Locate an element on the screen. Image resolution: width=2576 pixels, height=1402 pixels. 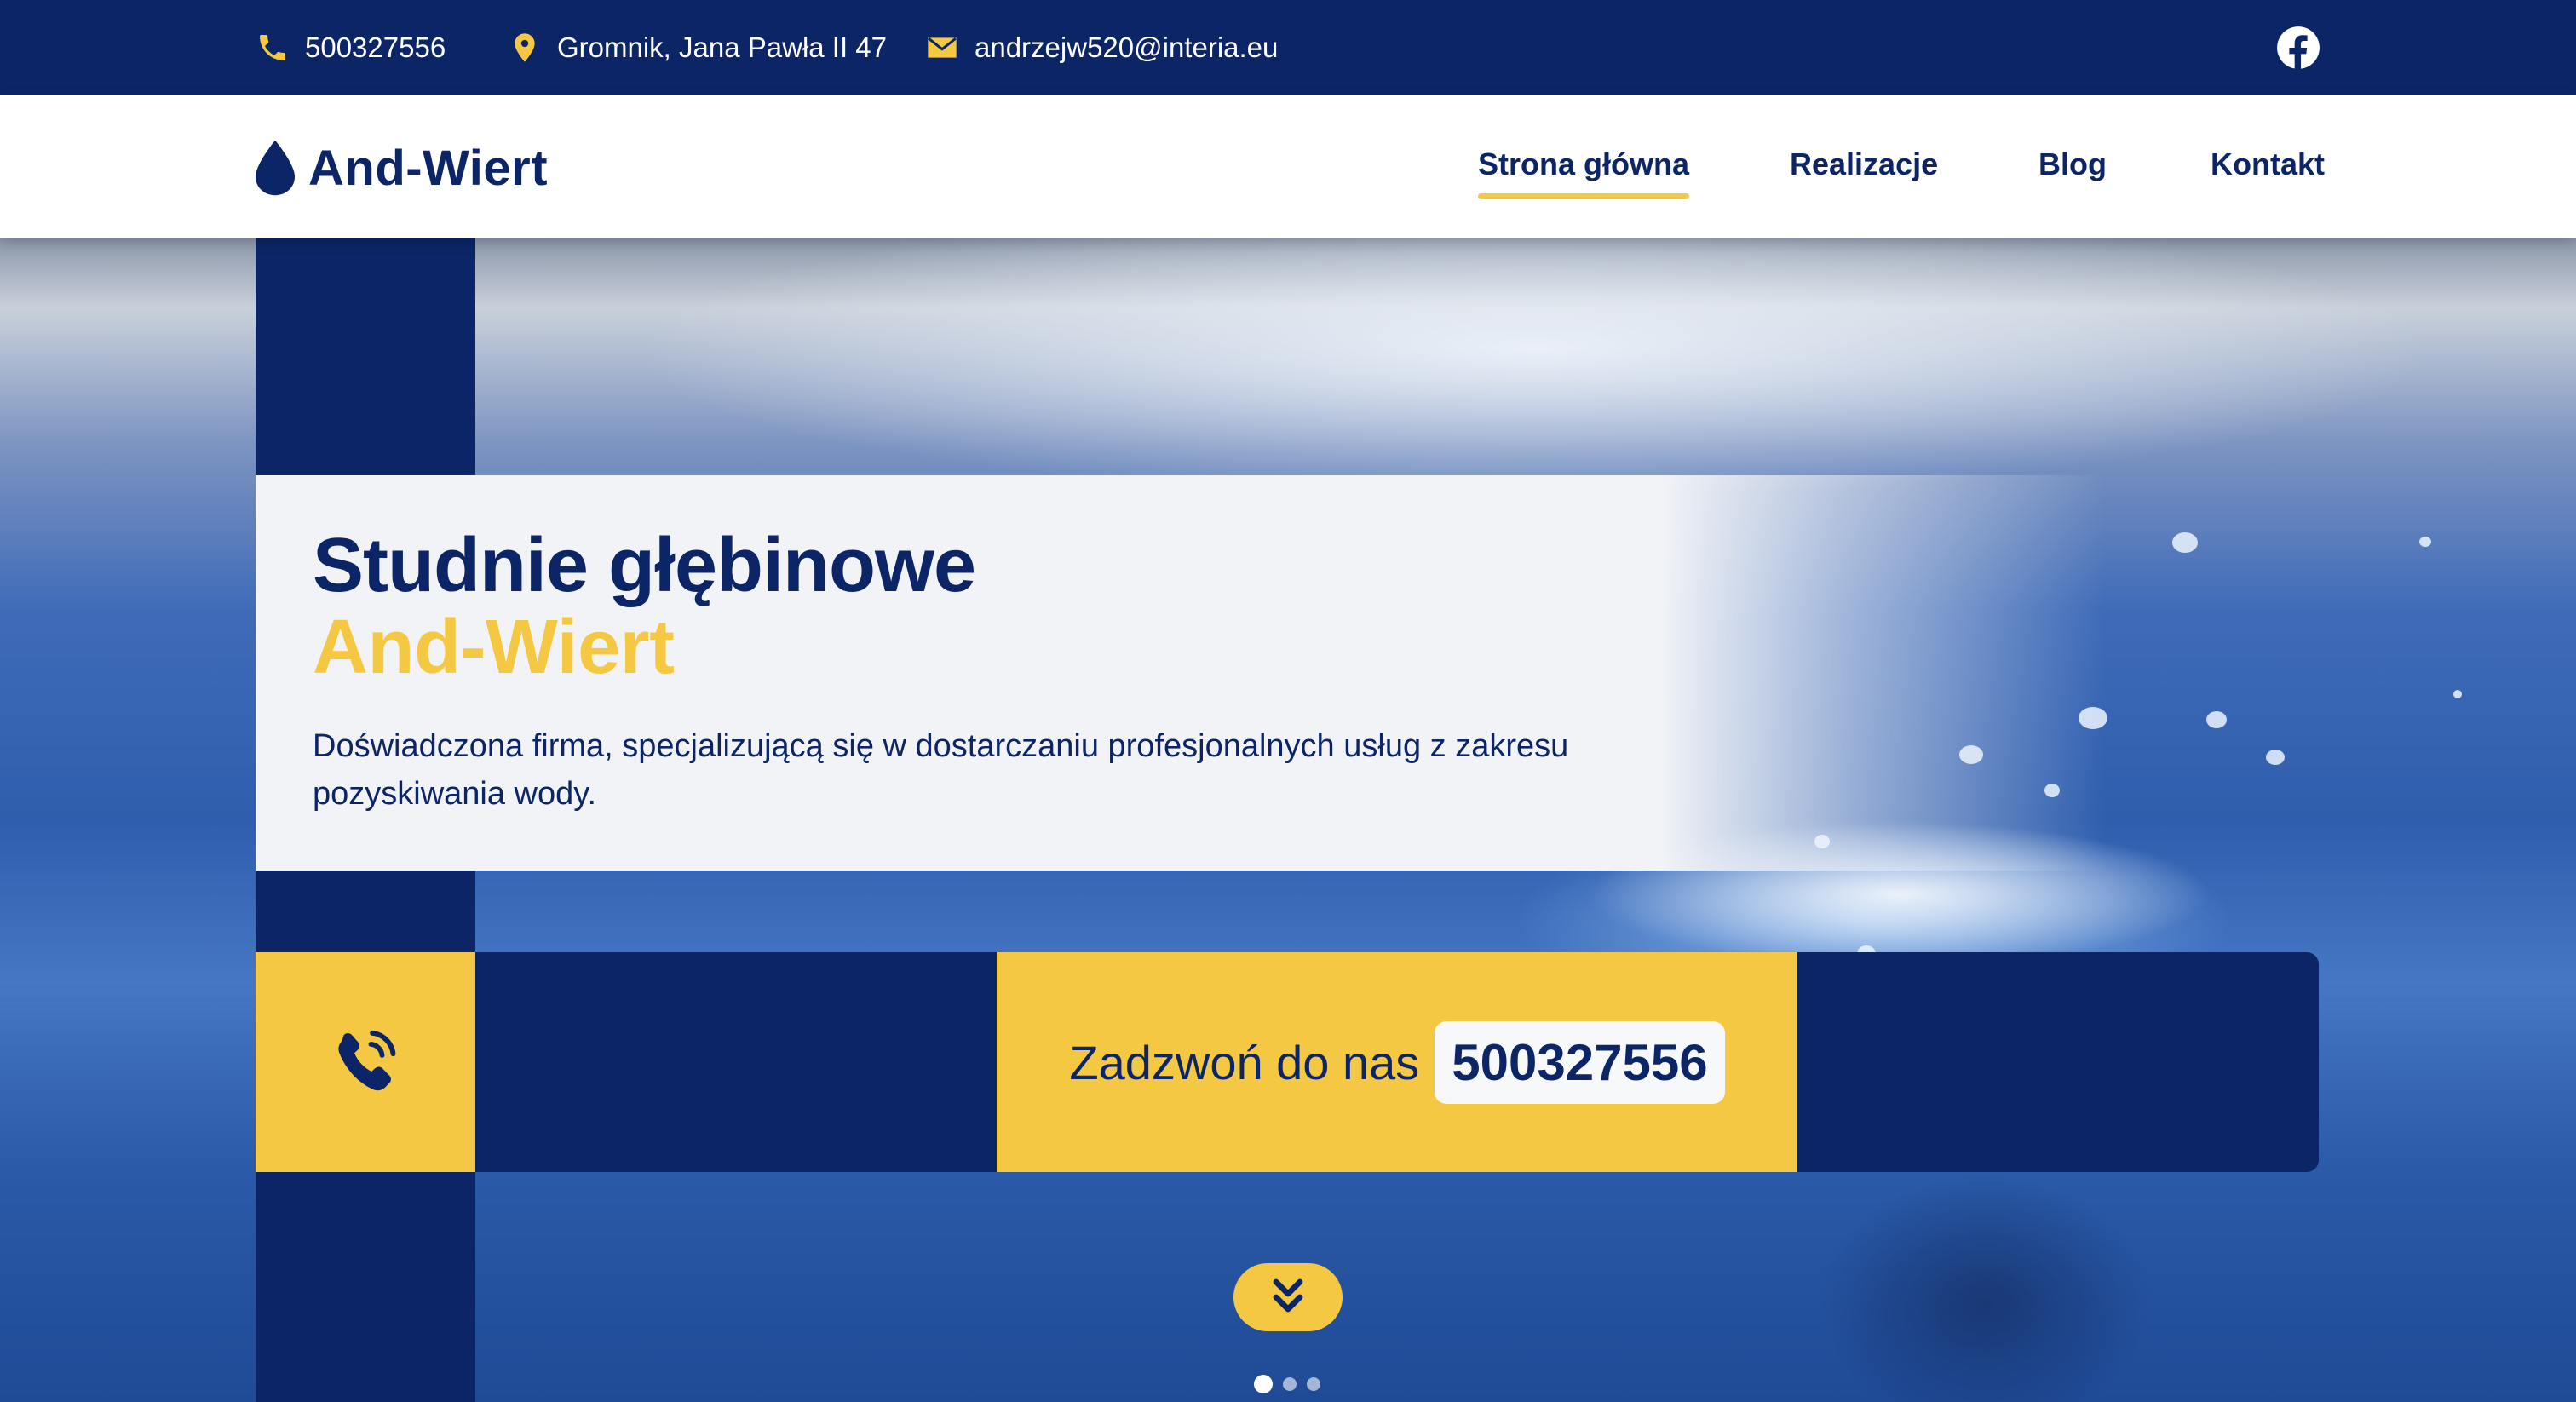
slider-pagination is located at coordinates (1292, 1384).